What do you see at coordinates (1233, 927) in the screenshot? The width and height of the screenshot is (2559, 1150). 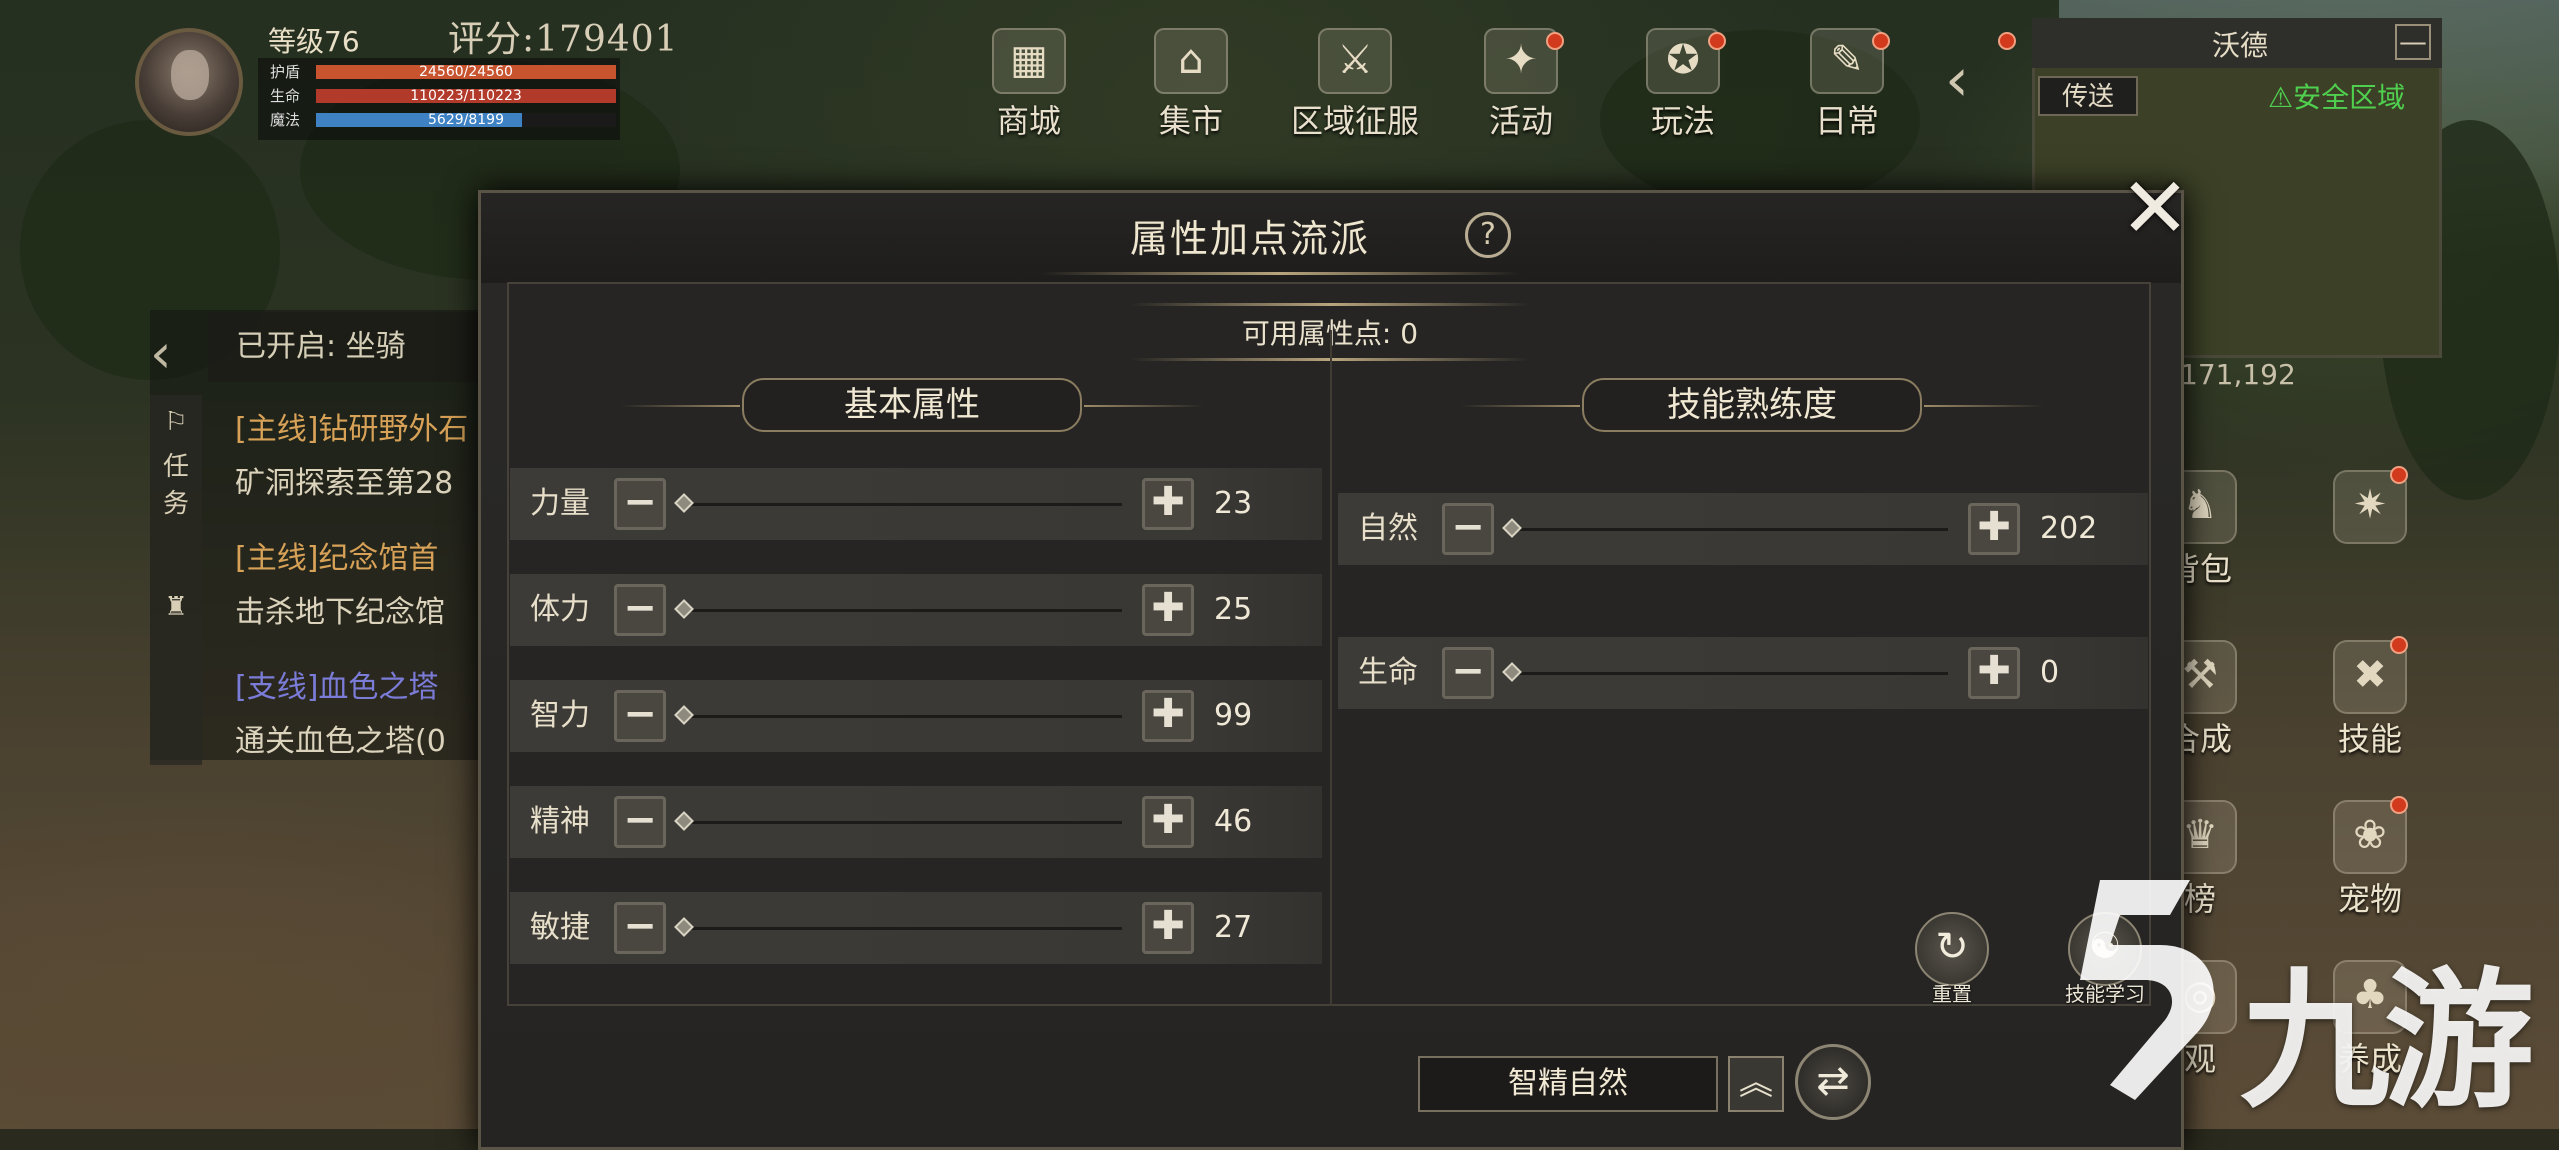 I see `attribute-value: 27` at bounding box center [1233, 927].